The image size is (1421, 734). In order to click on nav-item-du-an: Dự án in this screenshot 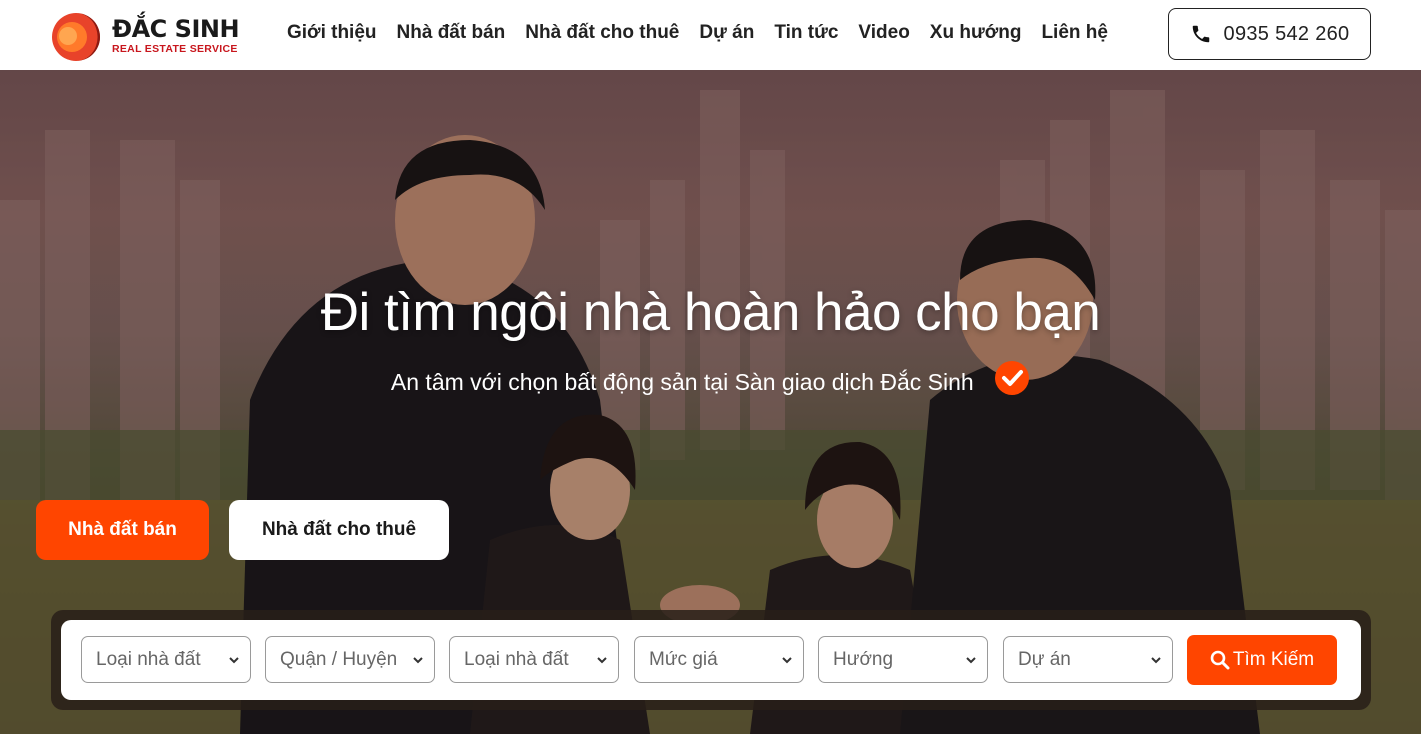, I will do `click(726, 33)`.